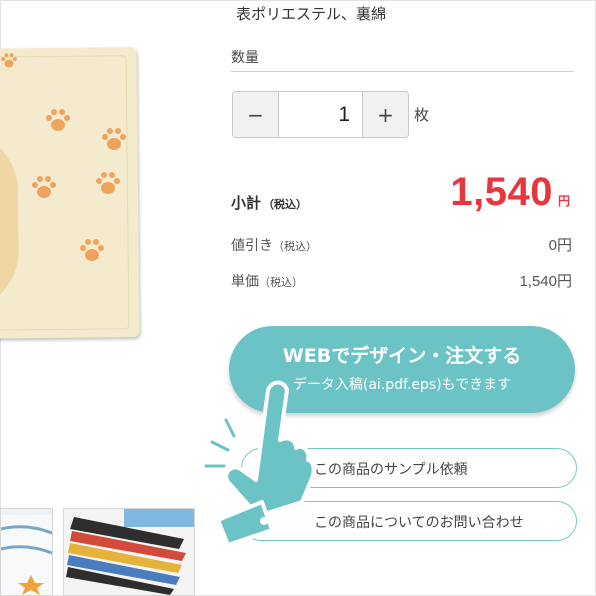 Image resolution: width=596 pixels, height=596 pixels. Describe the element at coordinates (391, 470) in the screenshot. I see `sample-request-label: この商品のサンプル依頼` at that location.